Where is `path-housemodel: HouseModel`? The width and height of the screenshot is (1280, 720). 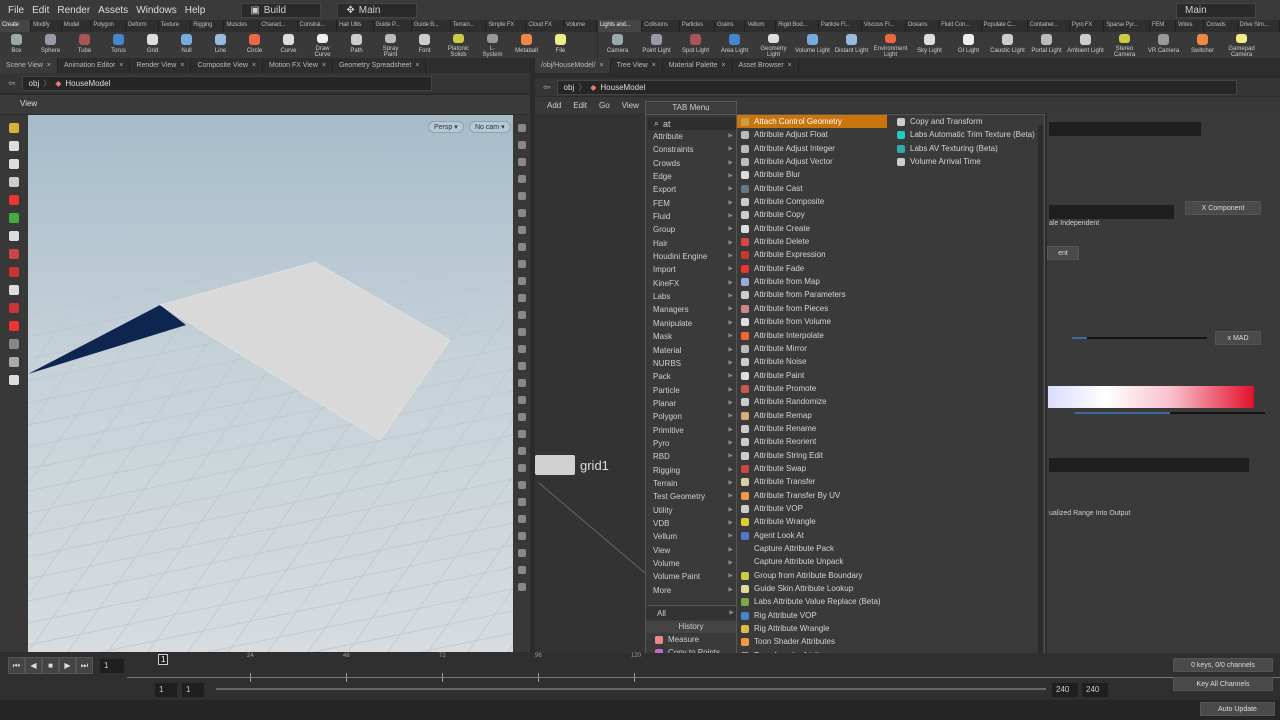 path-housemodel: HouseModel is located at coordinates (87, 83).